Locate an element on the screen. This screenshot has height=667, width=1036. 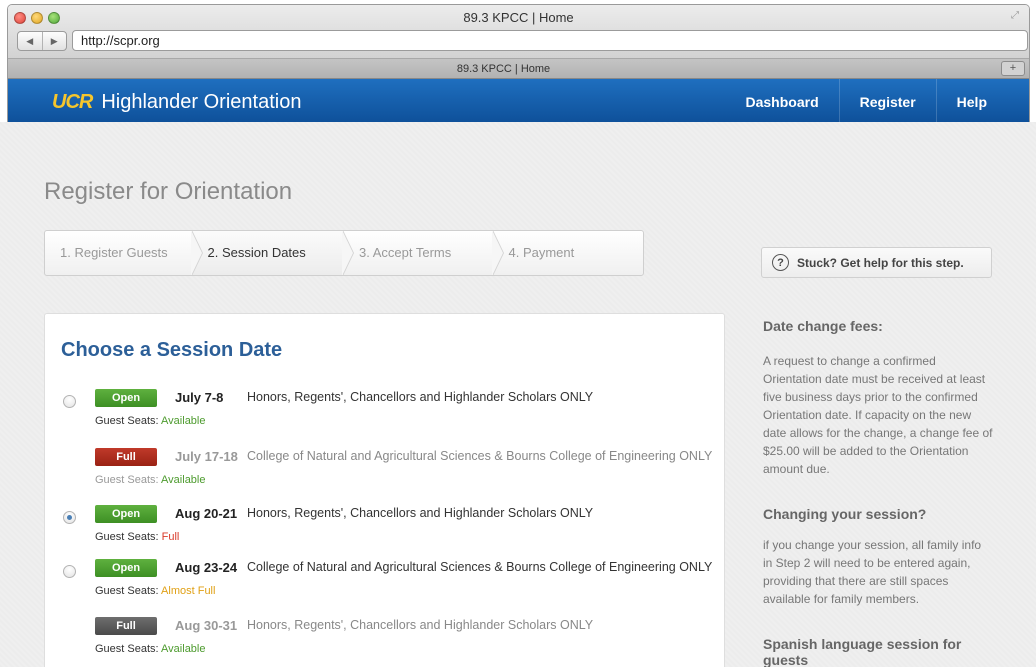
url-field: http://scpr.org is located at coordinates (550, 40).